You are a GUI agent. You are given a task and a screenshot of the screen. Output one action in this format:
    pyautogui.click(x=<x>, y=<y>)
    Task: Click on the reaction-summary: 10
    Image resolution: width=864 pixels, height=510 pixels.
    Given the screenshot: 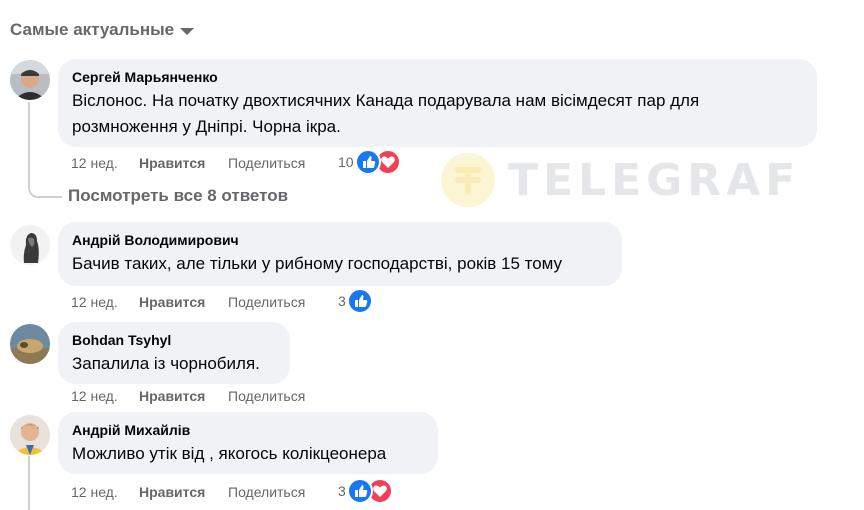 What is the action you would take?
    pyautogui.click(x=369, y=162)
    